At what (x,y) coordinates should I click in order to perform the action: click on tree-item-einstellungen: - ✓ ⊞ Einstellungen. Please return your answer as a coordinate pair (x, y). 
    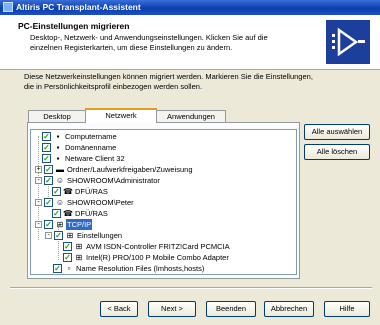
    Looking at the image, I should click on (163, 235).